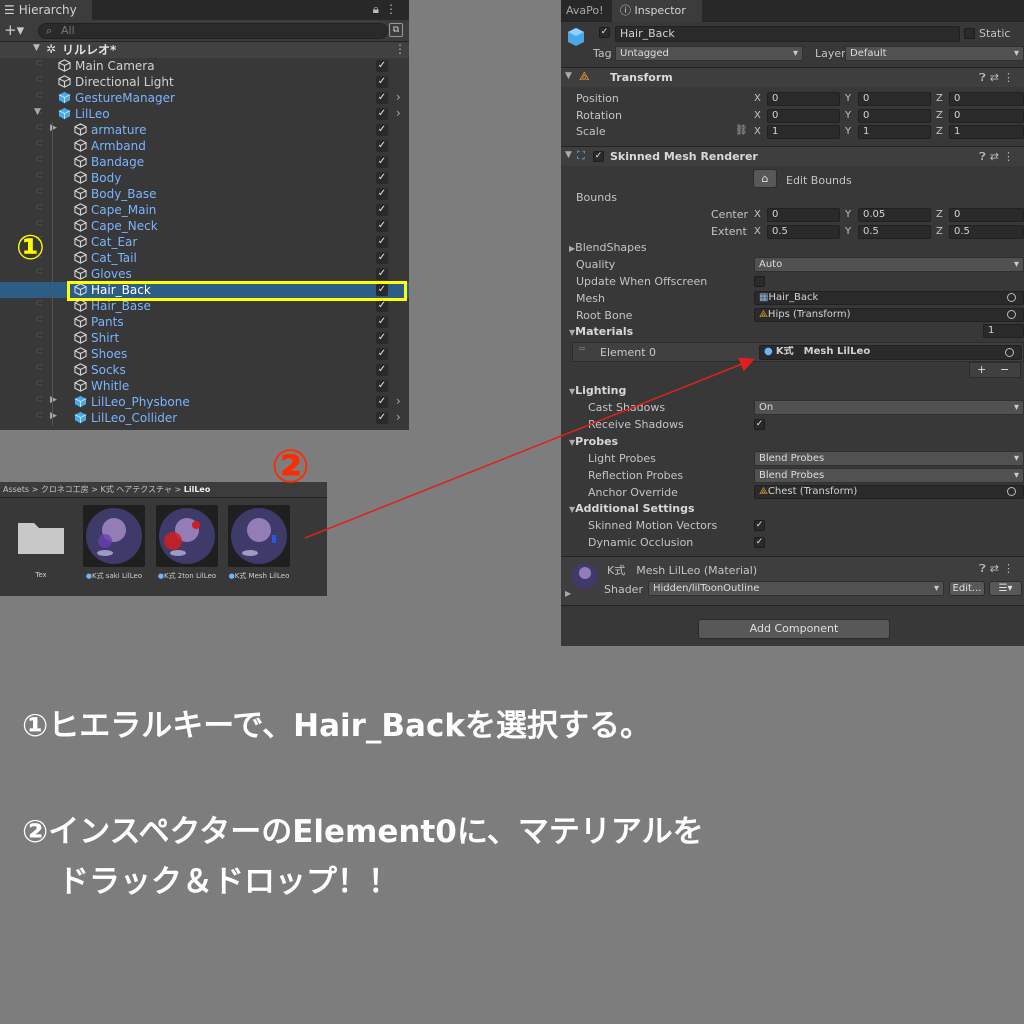  What do you see at coordinates (197, 489) in the screenshot?
I see `breadcrumb-item-4: LilLeo` at bounding box center [197, 489].